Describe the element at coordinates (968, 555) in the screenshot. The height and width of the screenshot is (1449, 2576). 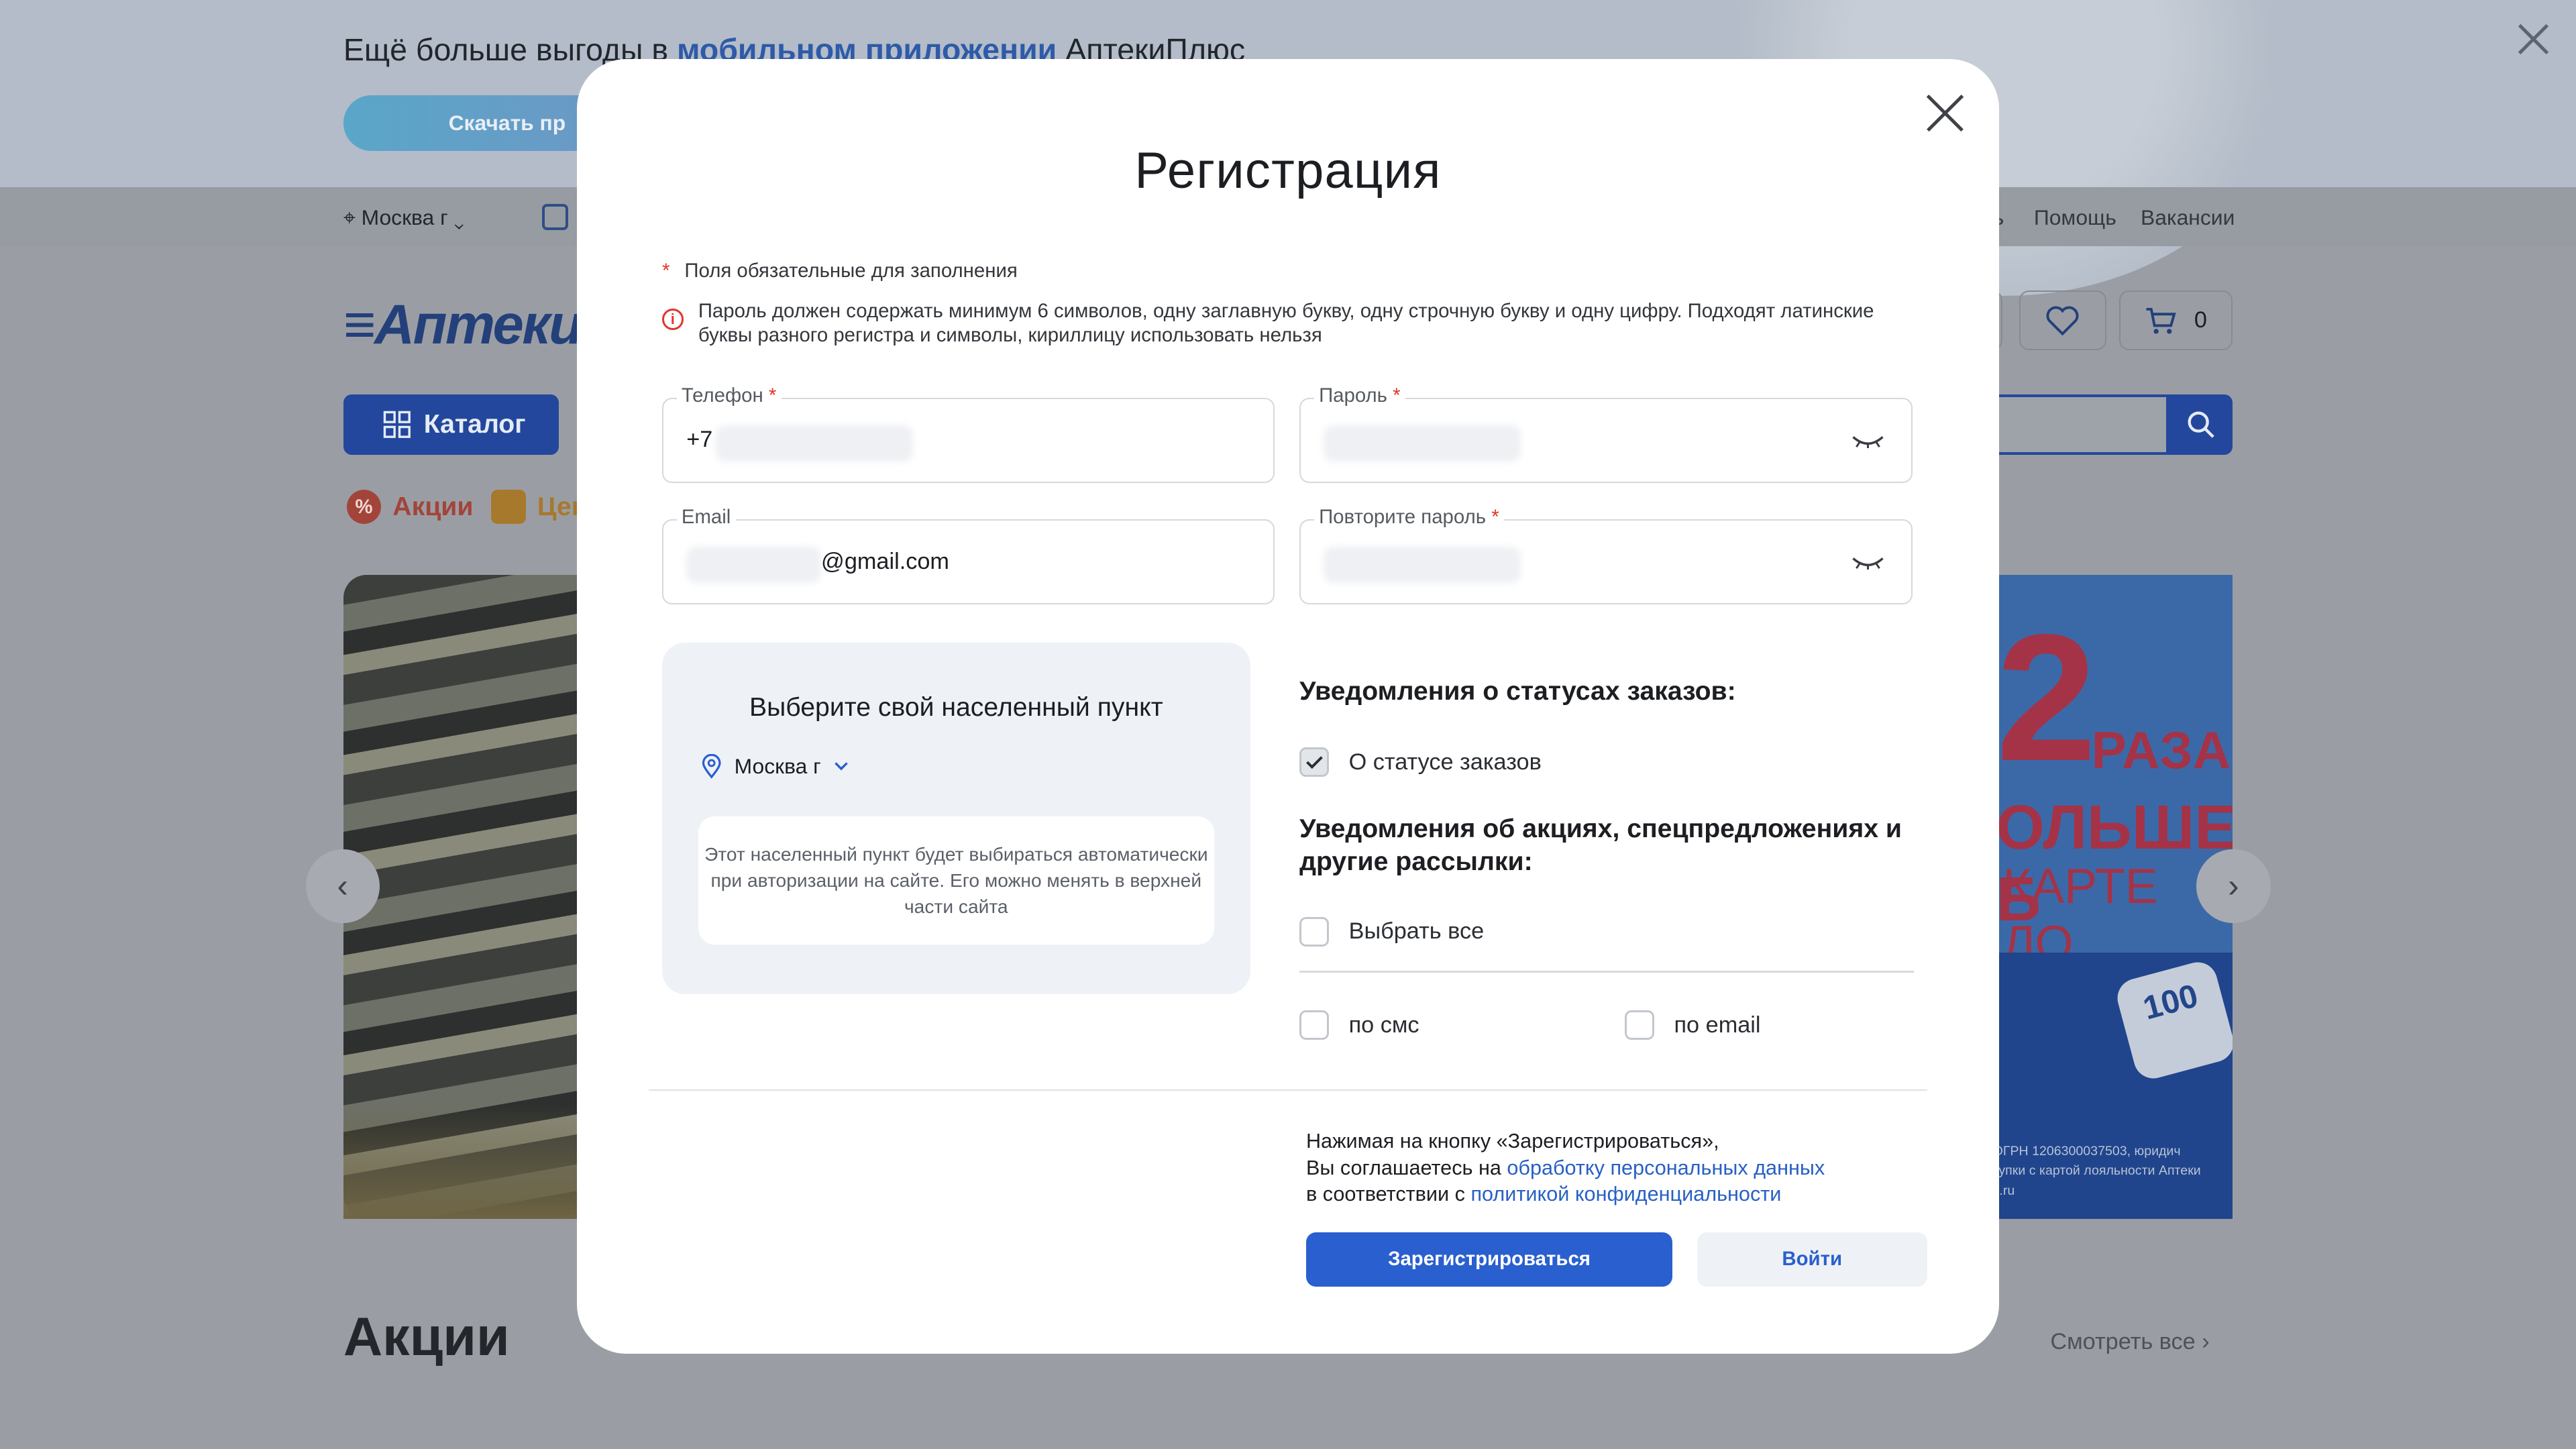
I see `email-field: Email @gmail.com` at that location.